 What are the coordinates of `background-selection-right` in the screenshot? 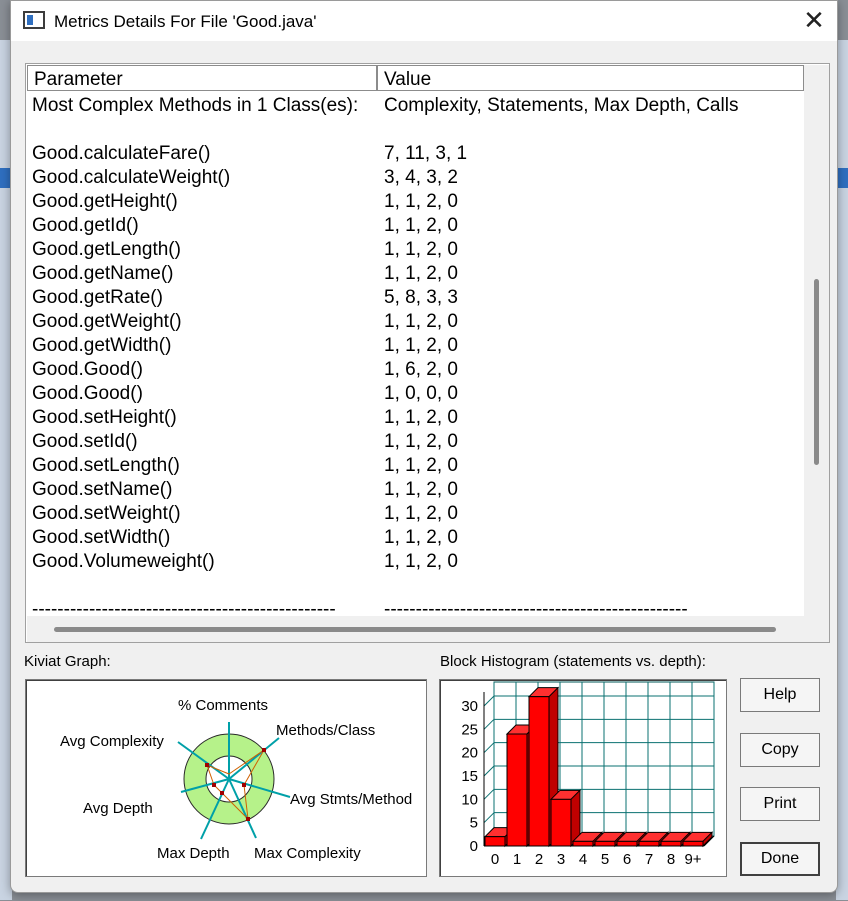 It's located at (843, 178).